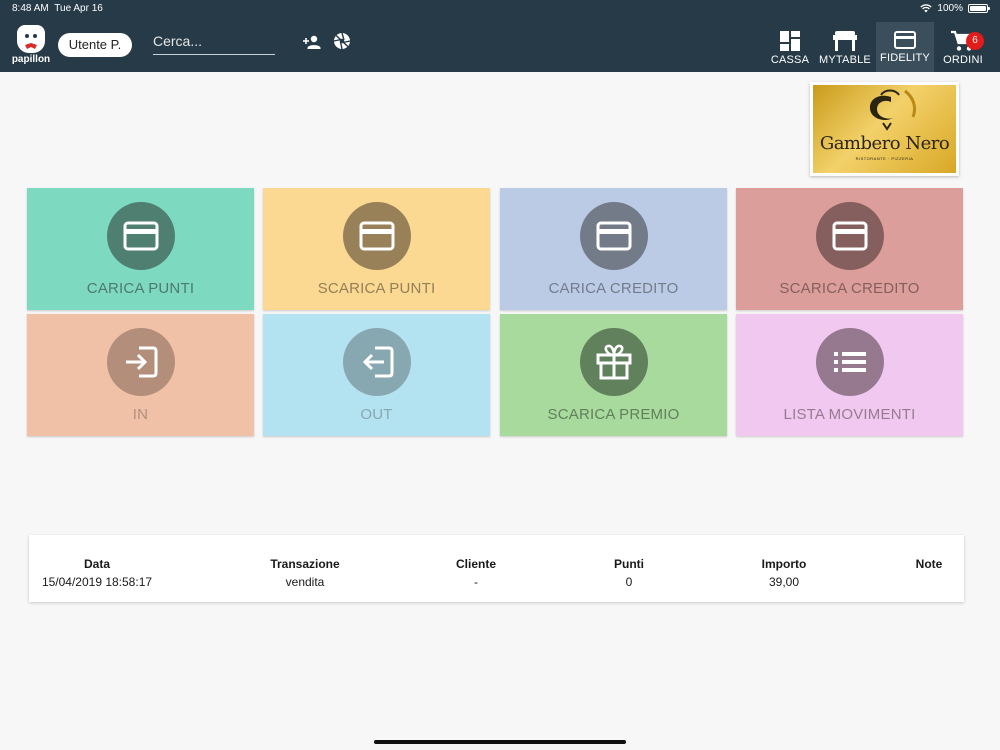  Describe the element at coordinates (614, 362) in the screenshot. I see `gift-icon` at that location.